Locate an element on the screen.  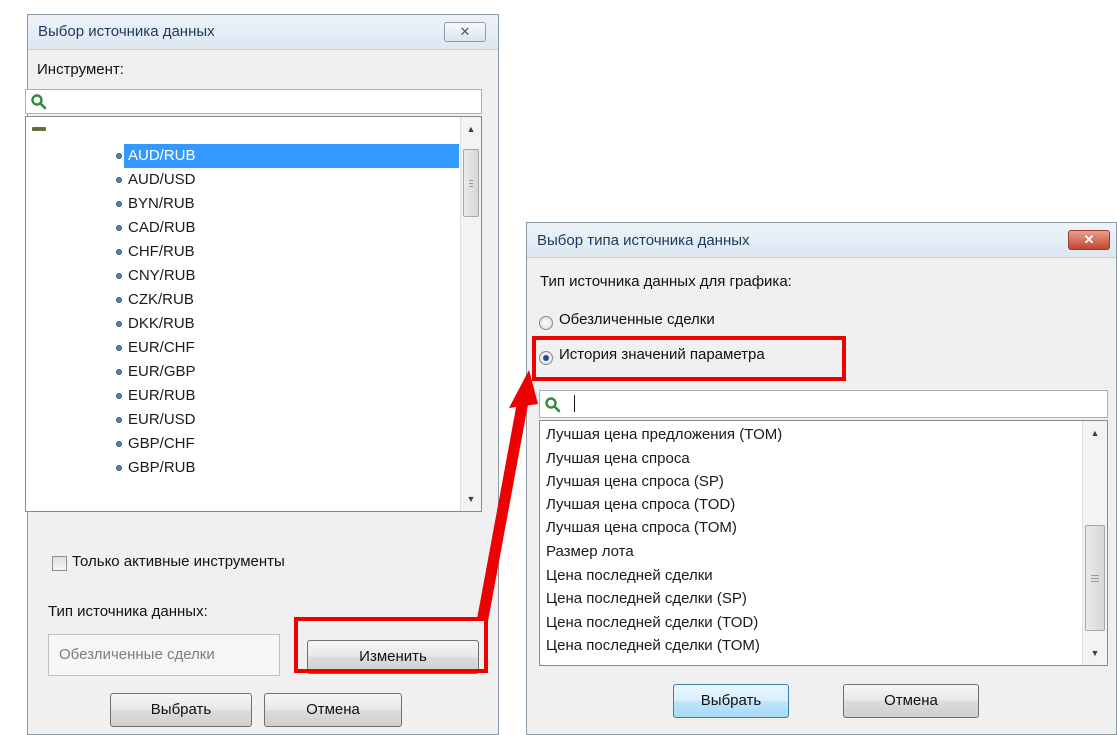
list-item-label: EUR/CHF is located at coordinates (161, 347).